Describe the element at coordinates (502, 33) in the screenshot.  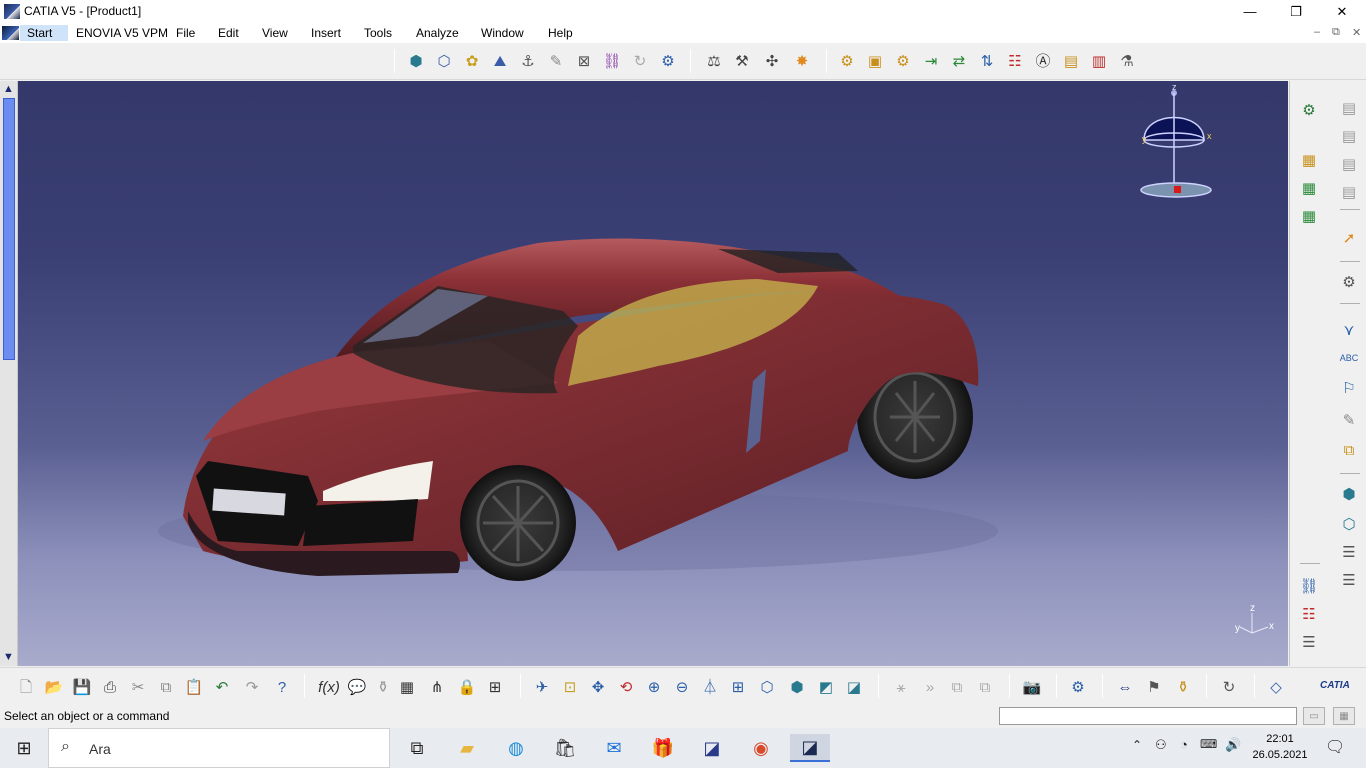
I see `menu-window: Window` at that location.